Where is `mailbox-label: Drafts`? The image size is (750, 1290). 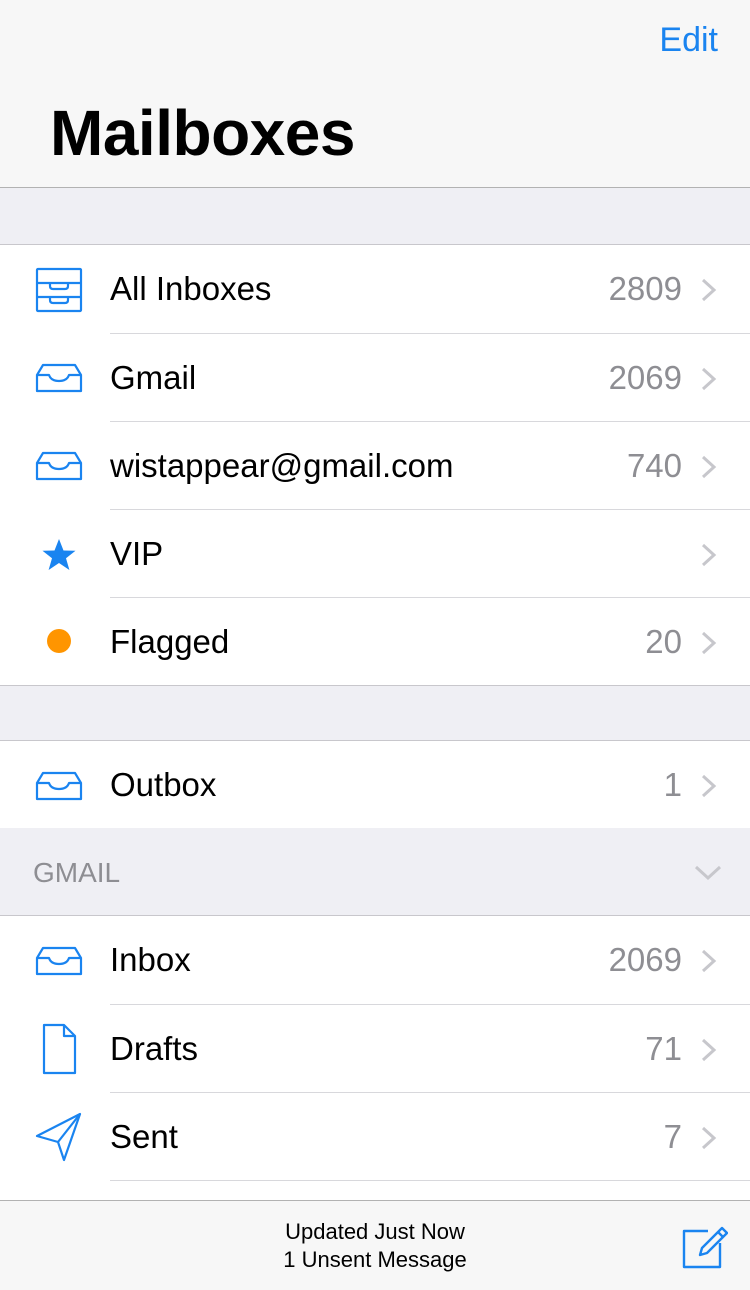
mailbox-label: Drafts is located at coordinates (154, 1048).